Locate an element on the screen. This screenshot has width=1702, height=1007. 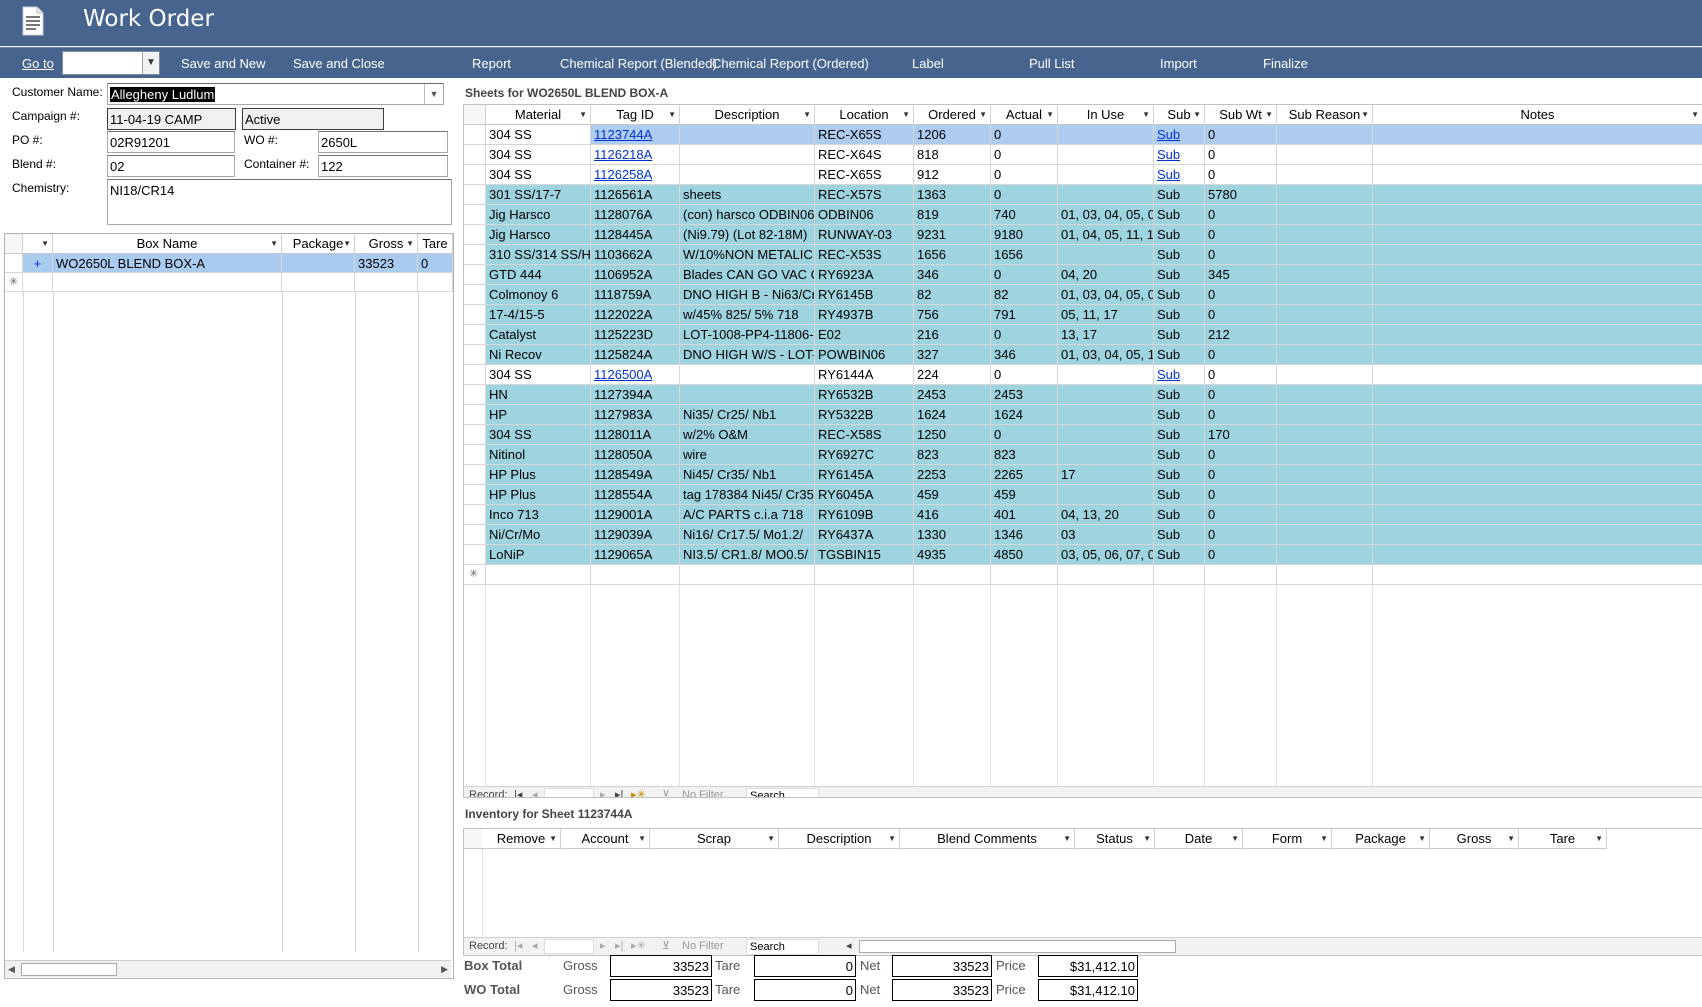
col-header-remove: Remove ▼ is located at coordinates (521, 839).